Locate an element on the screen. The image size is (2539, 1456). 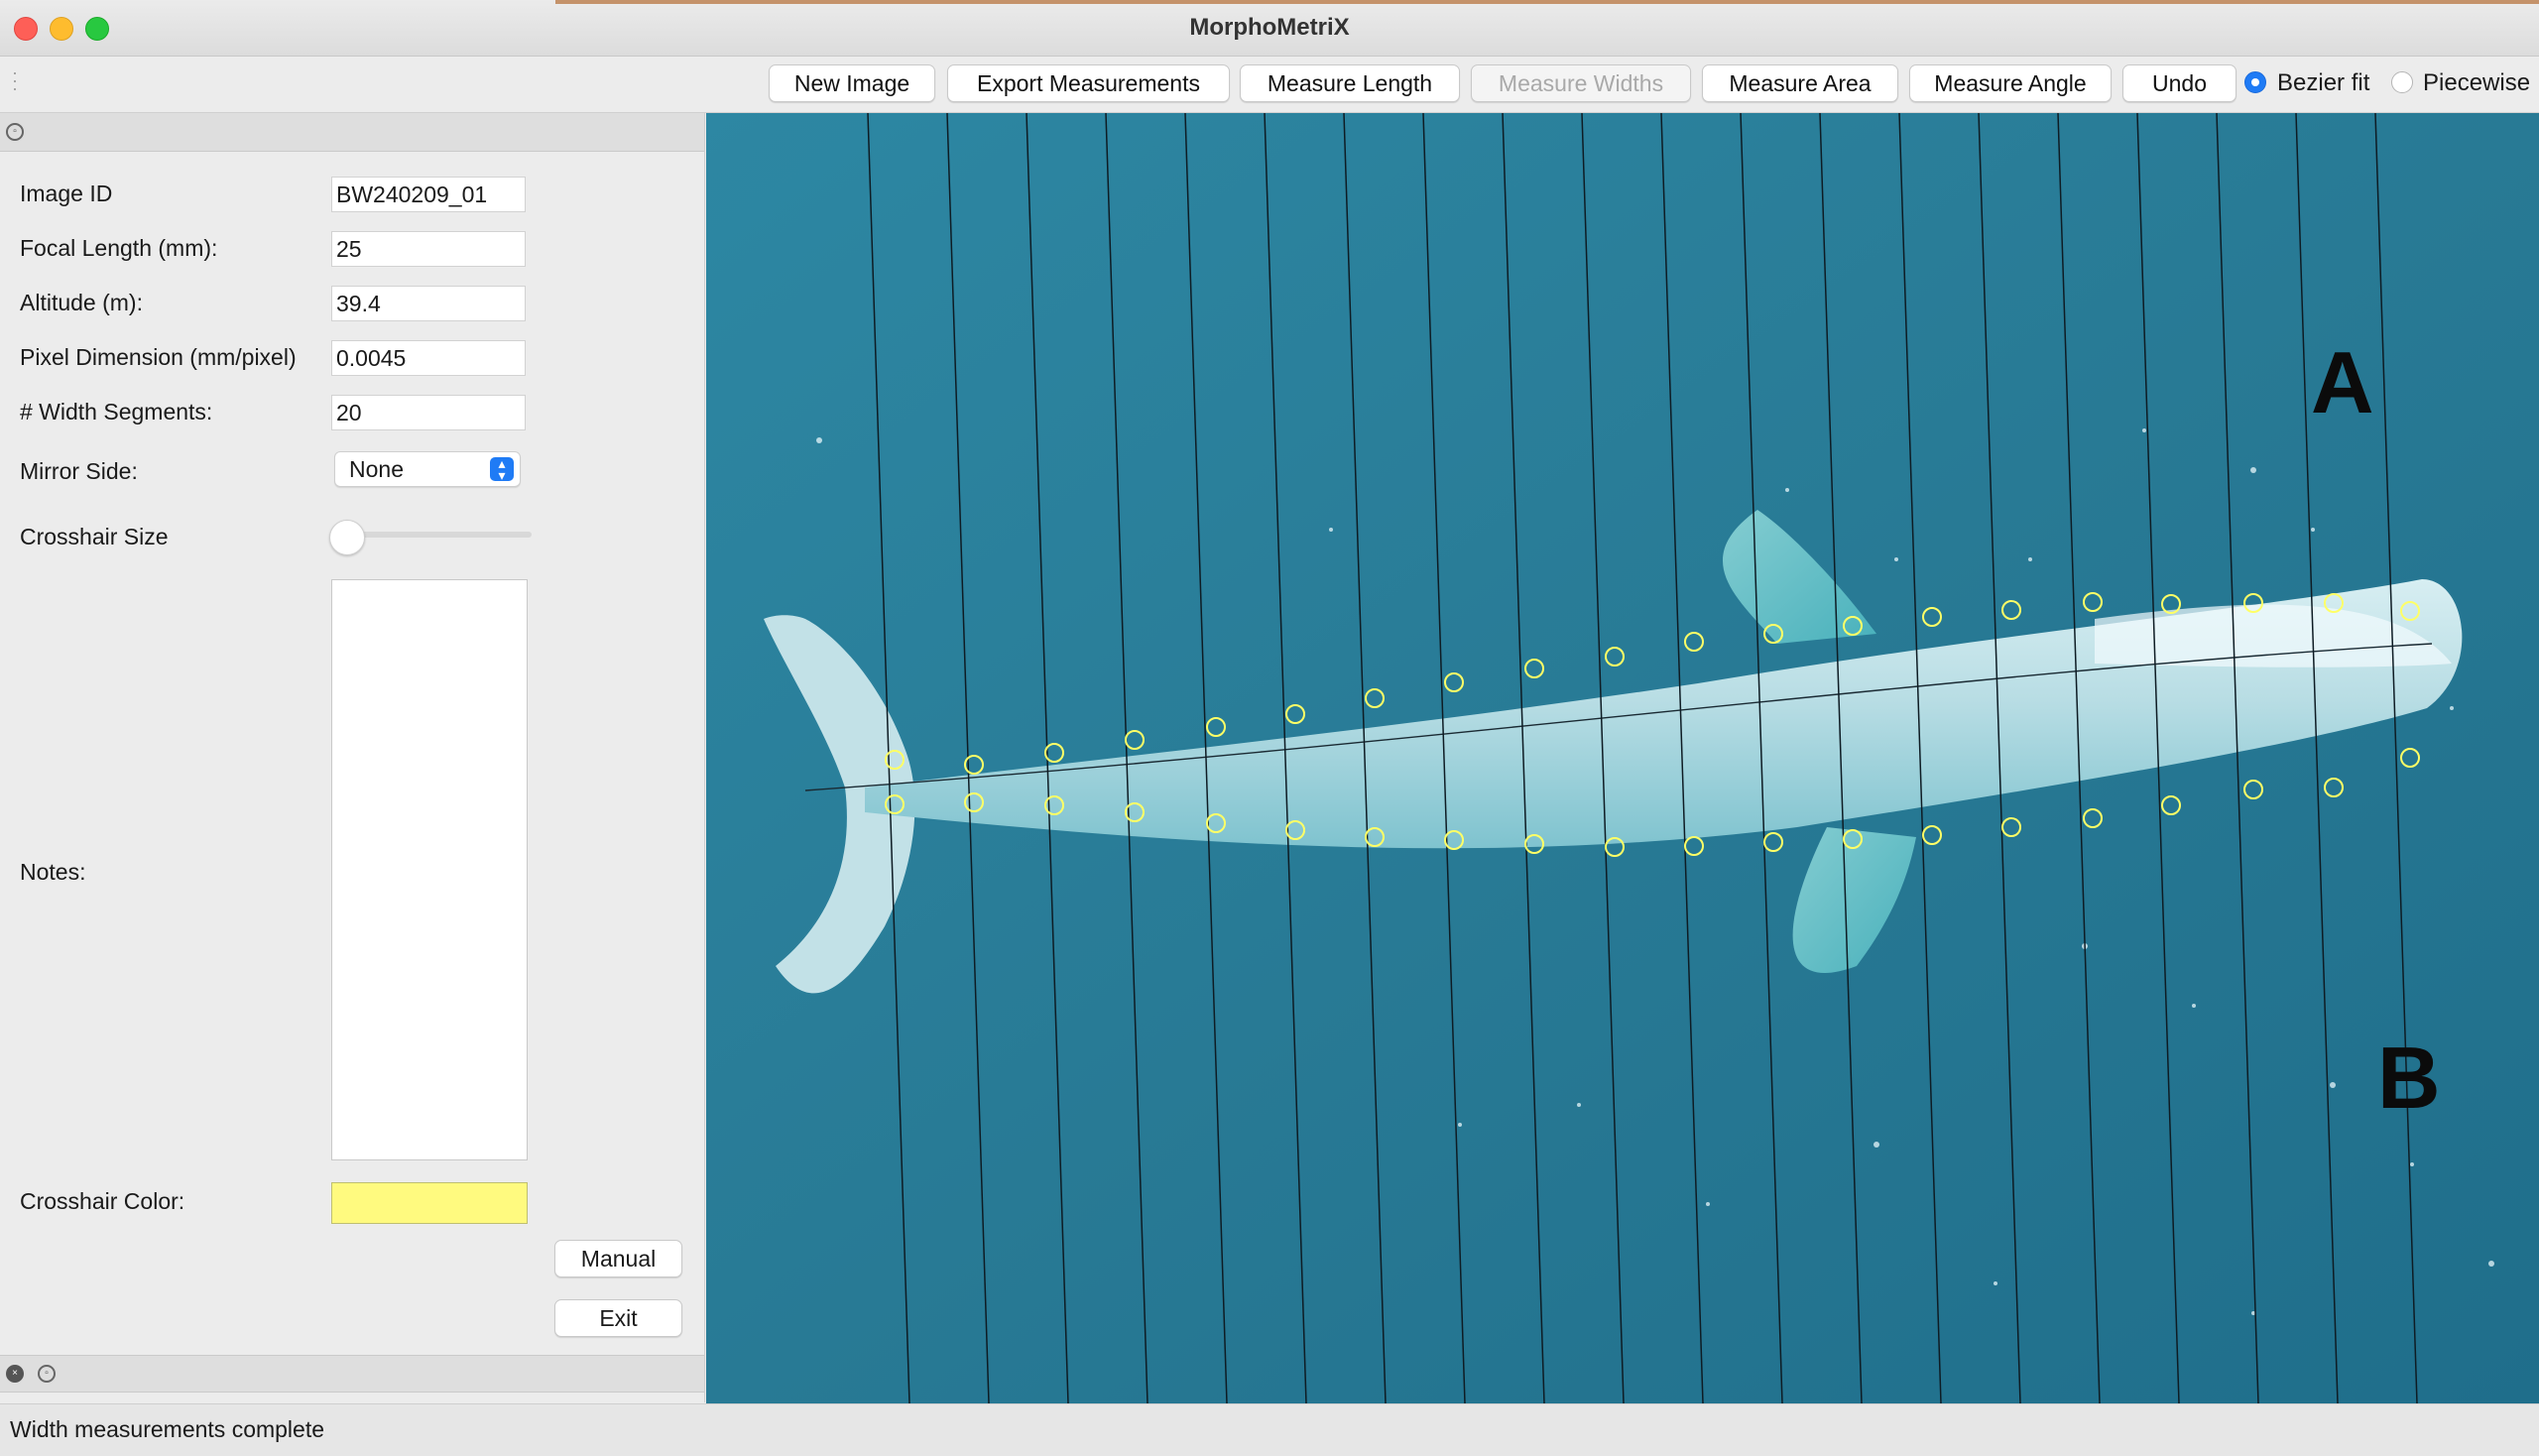
piecewise-radio is located at coordinates (2402, 82).